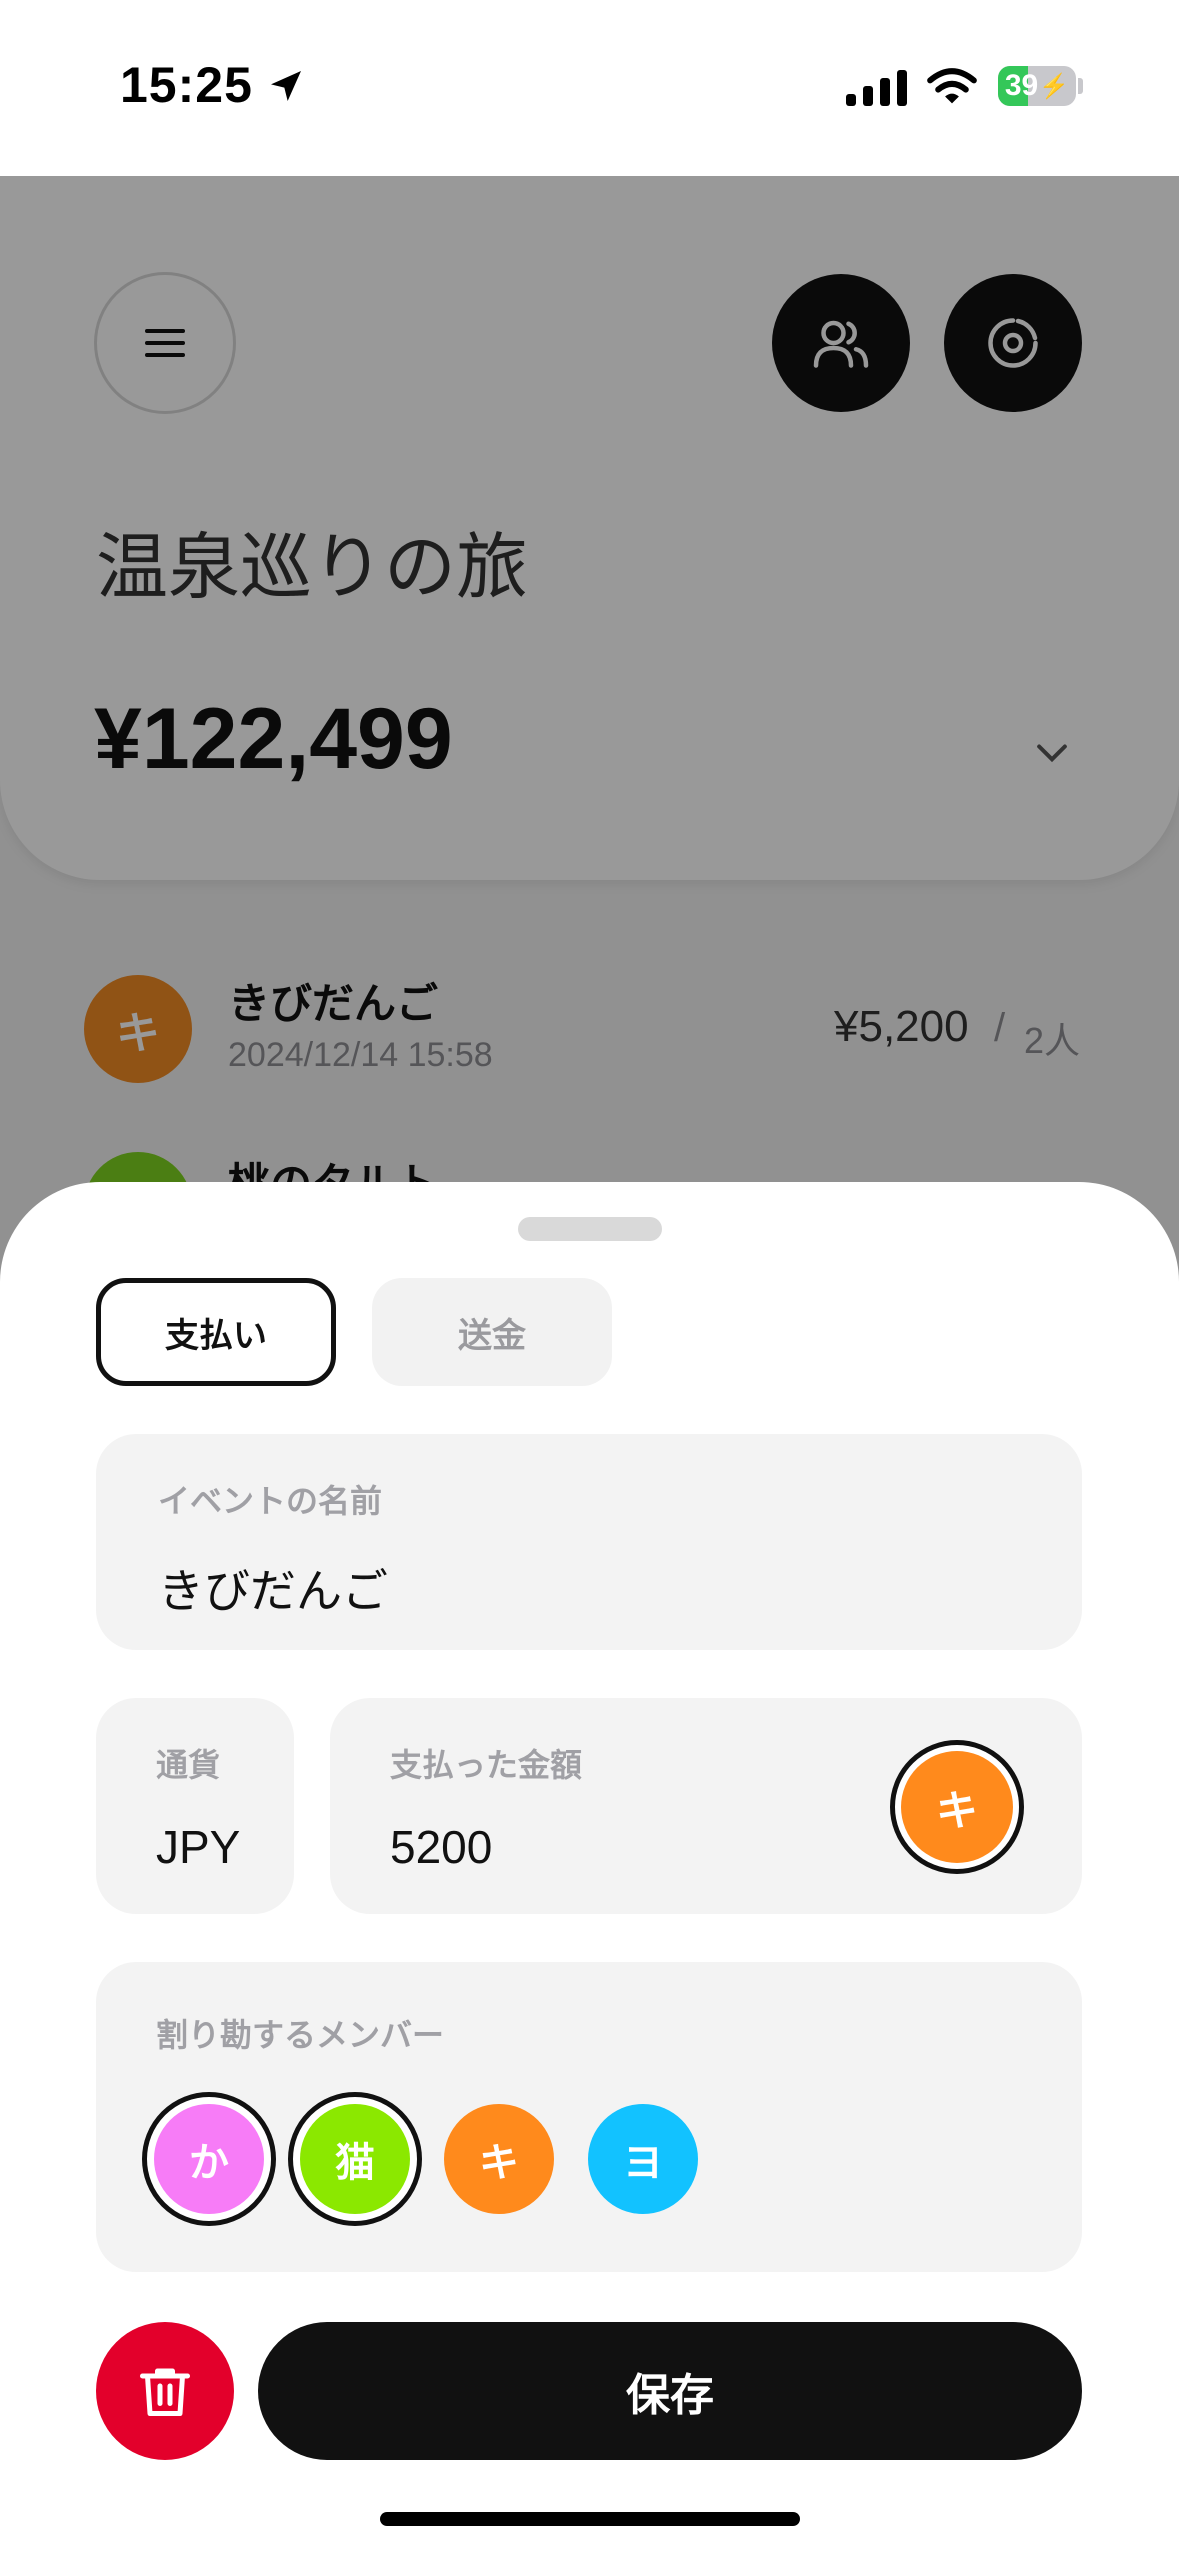 This screenshot has width=1179, height=2556. What do you see at coordinates (876, 86) in the screenshot?
I see `cellular-signal-icon` at bounding box center [876, 86].